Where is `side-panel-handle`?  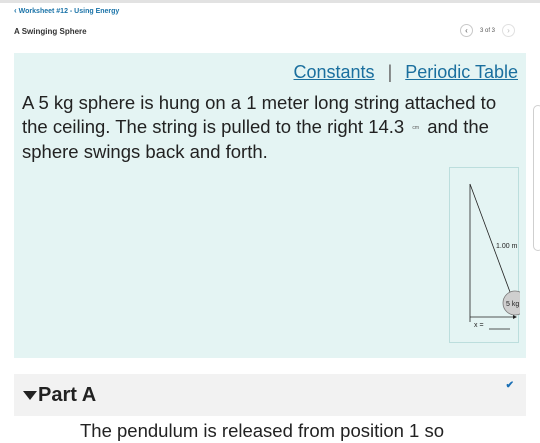
side-panel-handle is located at coordinates (536, 178).